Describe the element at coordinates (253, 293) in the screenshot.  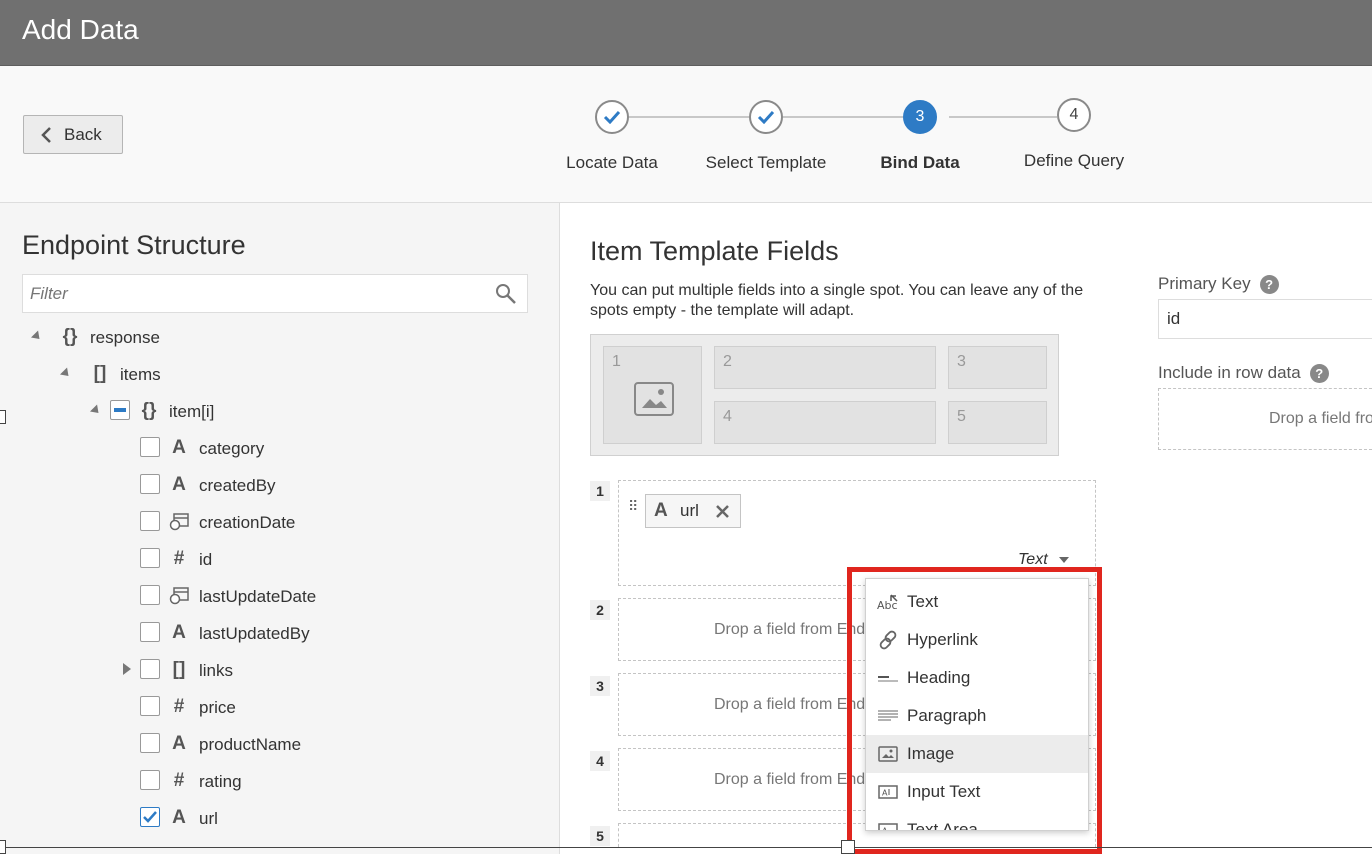
I see `filter-input` at that location.